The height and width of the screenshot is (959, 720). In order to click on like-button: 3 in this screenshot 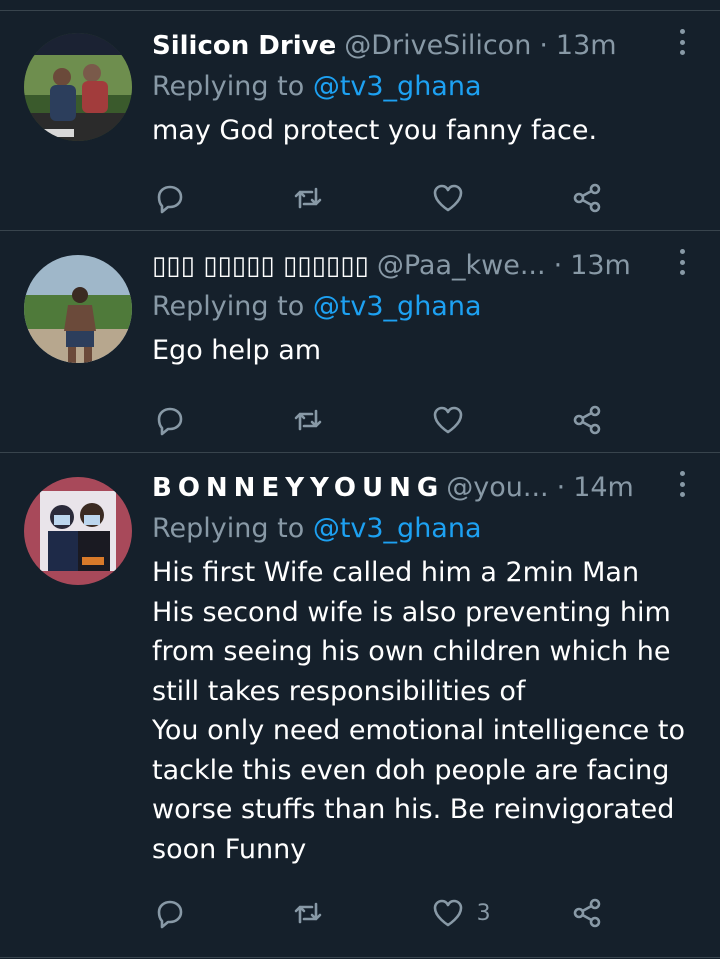, I will do `click(461, 913)`.